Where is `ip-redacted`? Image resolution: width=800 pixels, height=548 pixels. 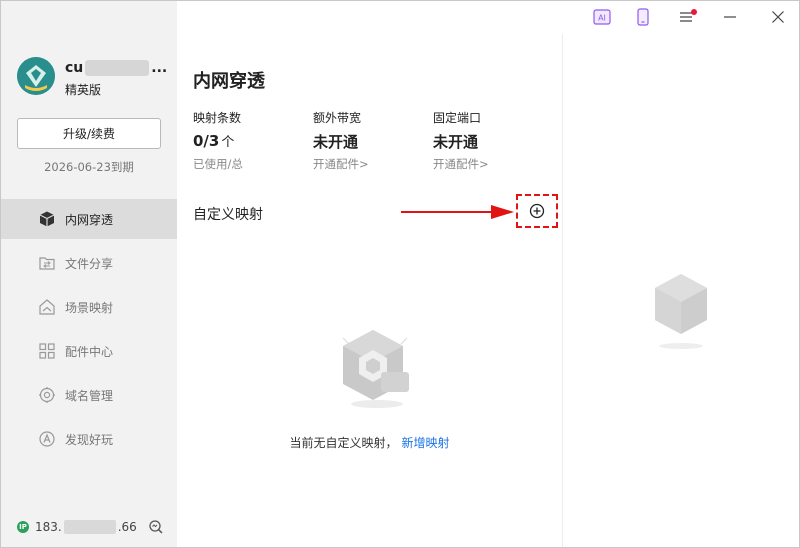 ip-redacted is located at coordinates (89, 527).